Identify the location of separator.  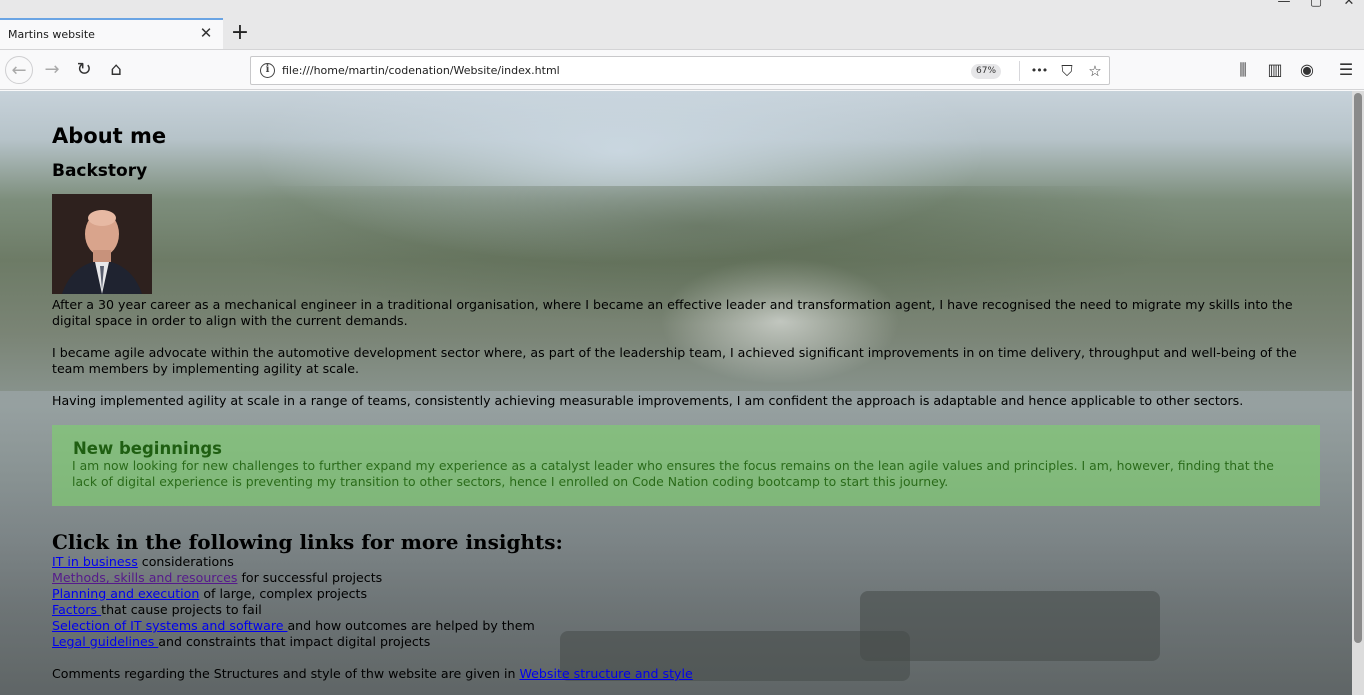
(1019, 71).